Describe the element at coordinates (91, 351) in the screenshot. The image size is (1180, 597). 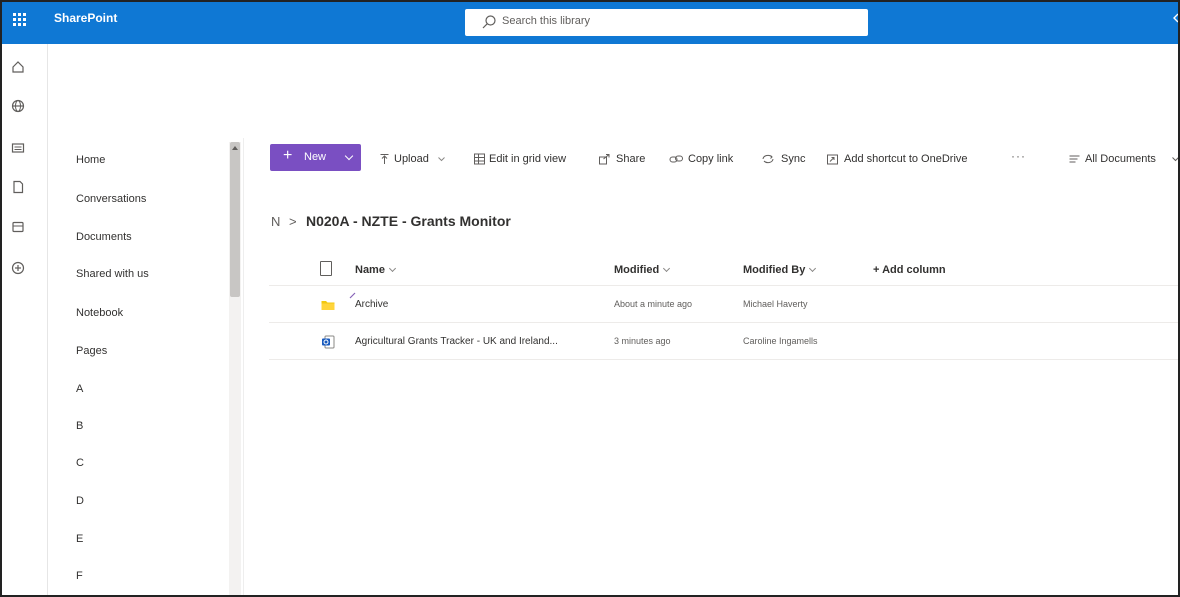
I see `nav-item-pages: Pages` at that location.